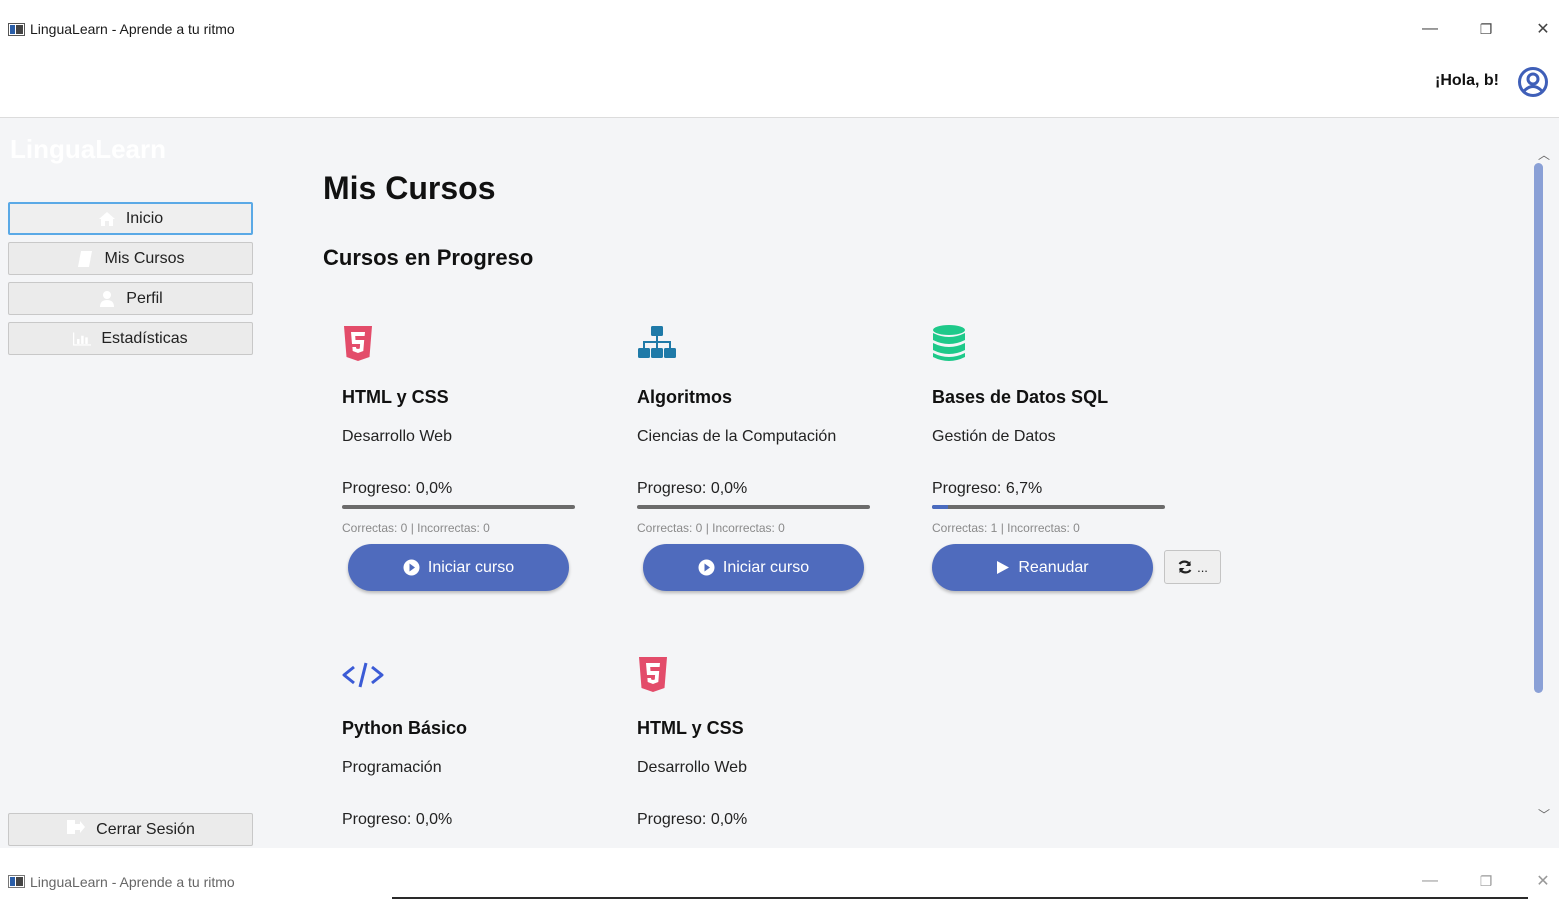 The image size is (1559, 899). Describe the element at coordinates (1006, 528) in the screenshot. I see `course-stats: Correctas: 1 | Incorrectas: 0` at that location.